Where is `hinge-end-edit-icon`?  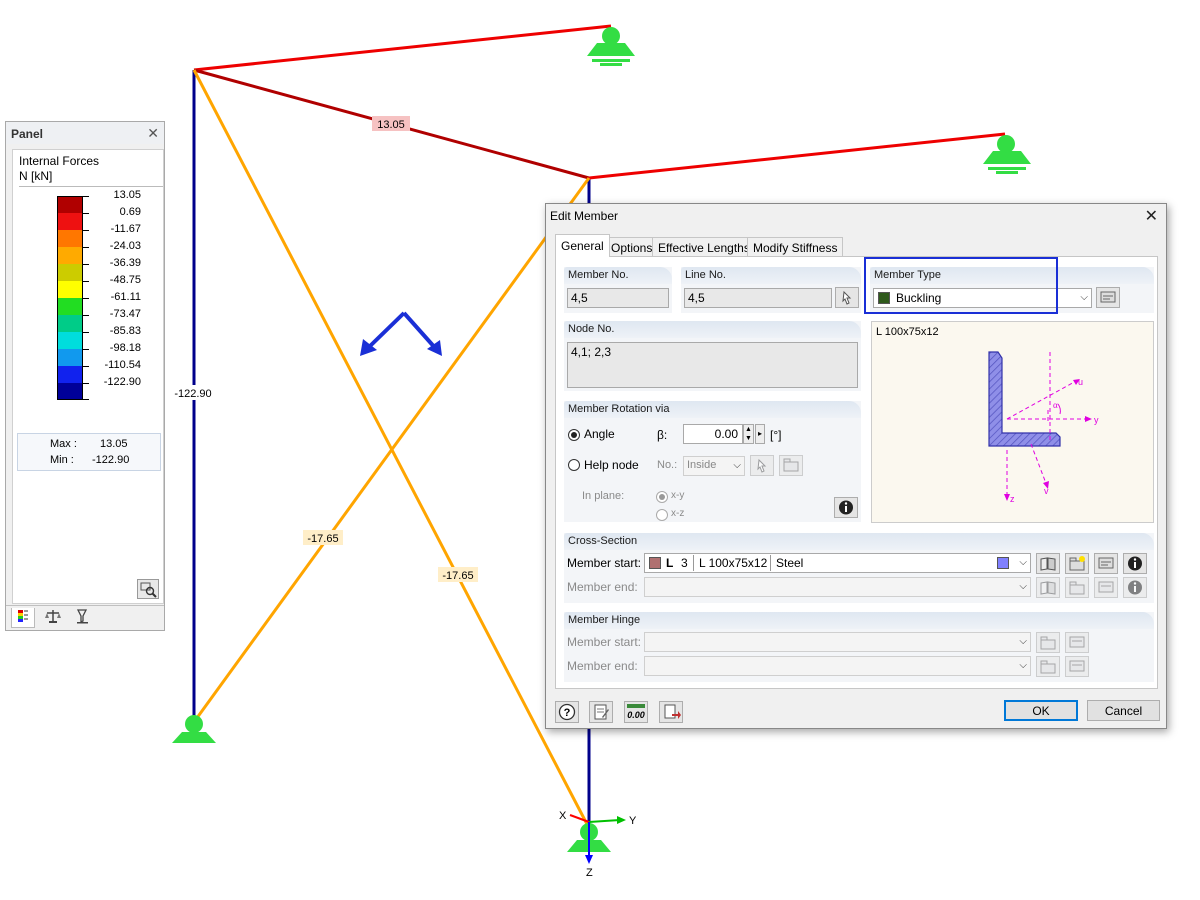
hinge-end-edit-icon is located at coordinates (1077, 666).